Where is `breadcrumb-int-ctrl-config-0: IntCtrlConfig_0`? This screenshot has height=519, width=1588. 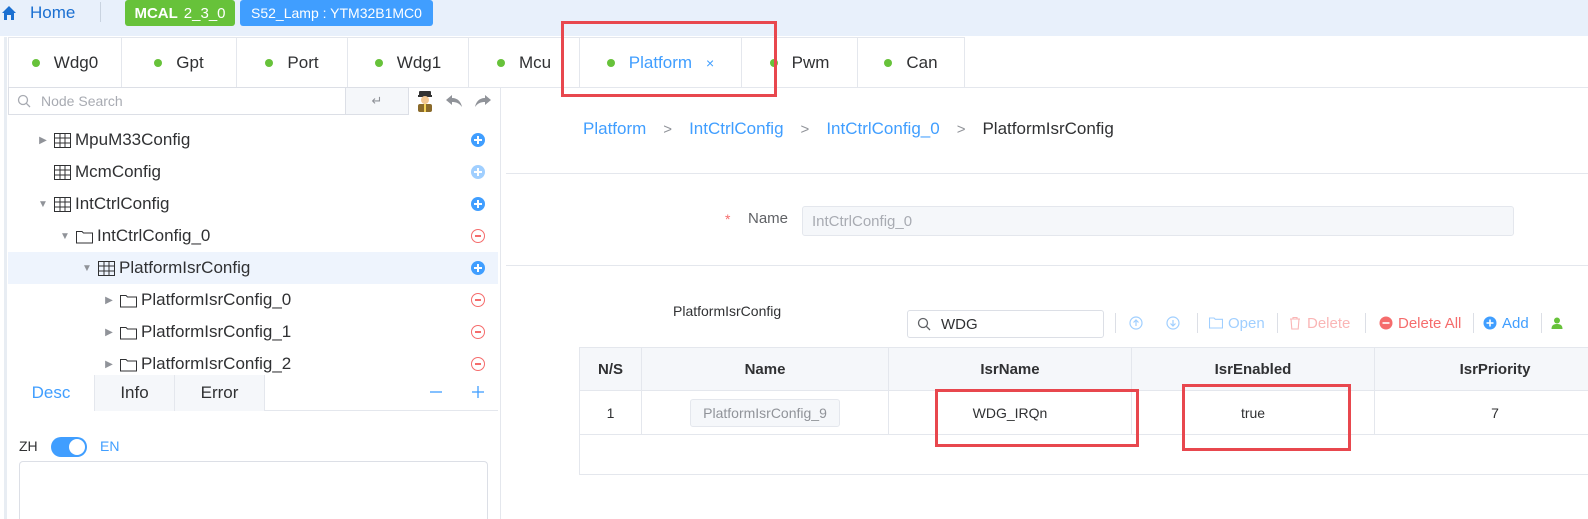
breadcrumb-int-ctrl-config-0: IntCtrlConfig_0 is located at coordinates (882, 129).